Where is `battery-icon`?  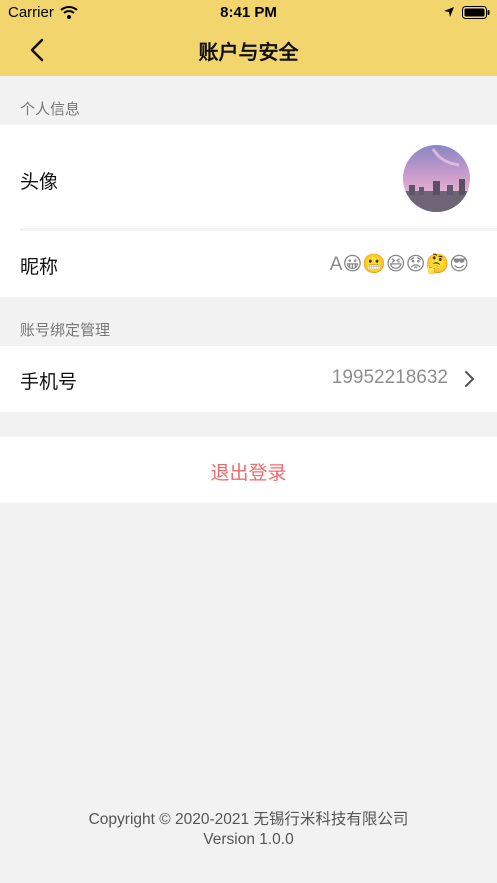
battery-icon is located at coordinates (476, 12).